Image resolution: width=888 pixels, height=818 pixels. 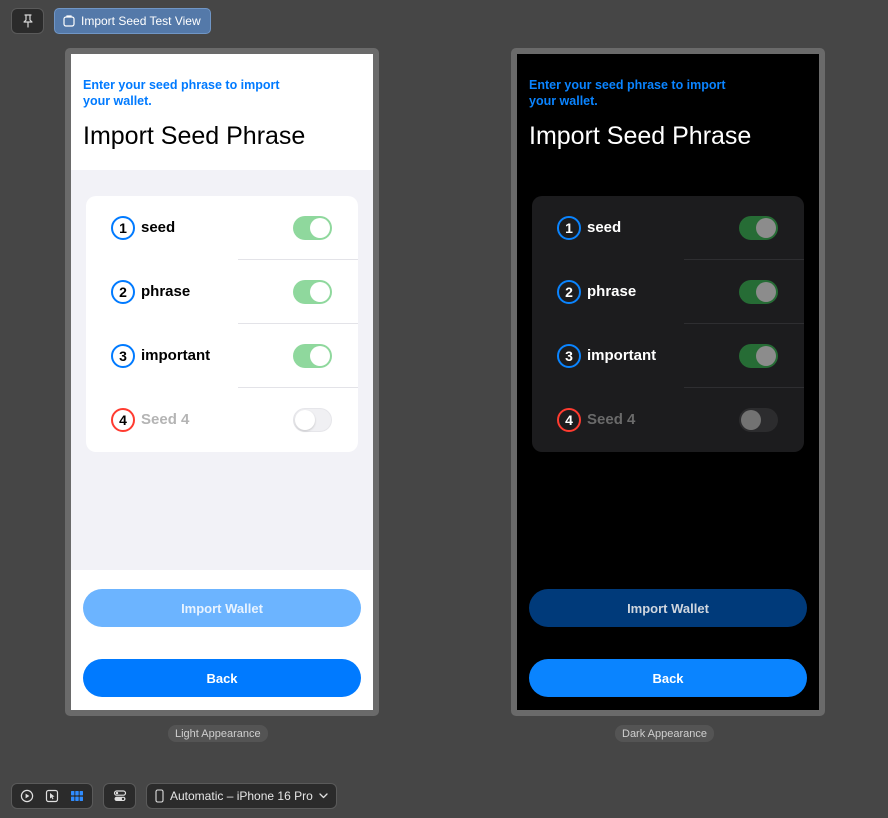 I want to click on device-picker: Automatic – iPhone 16 Pro, so click(x=241, y=796).